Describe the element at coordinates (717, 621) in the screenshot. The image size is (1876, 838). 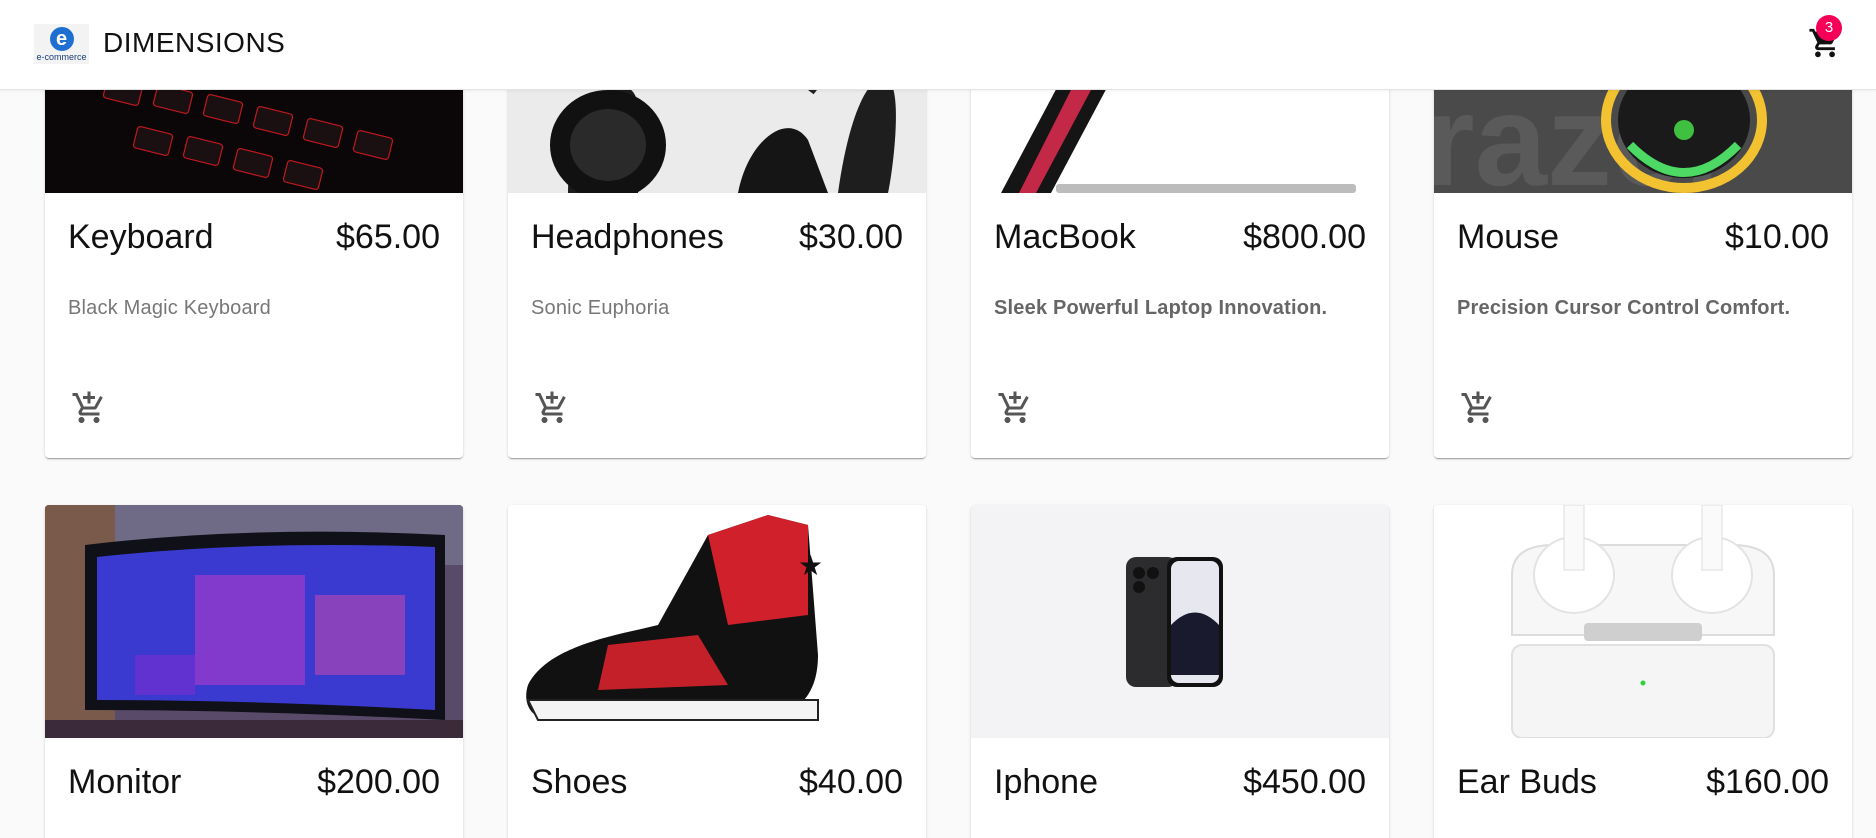
I see `shoes-image: ★` at that location.